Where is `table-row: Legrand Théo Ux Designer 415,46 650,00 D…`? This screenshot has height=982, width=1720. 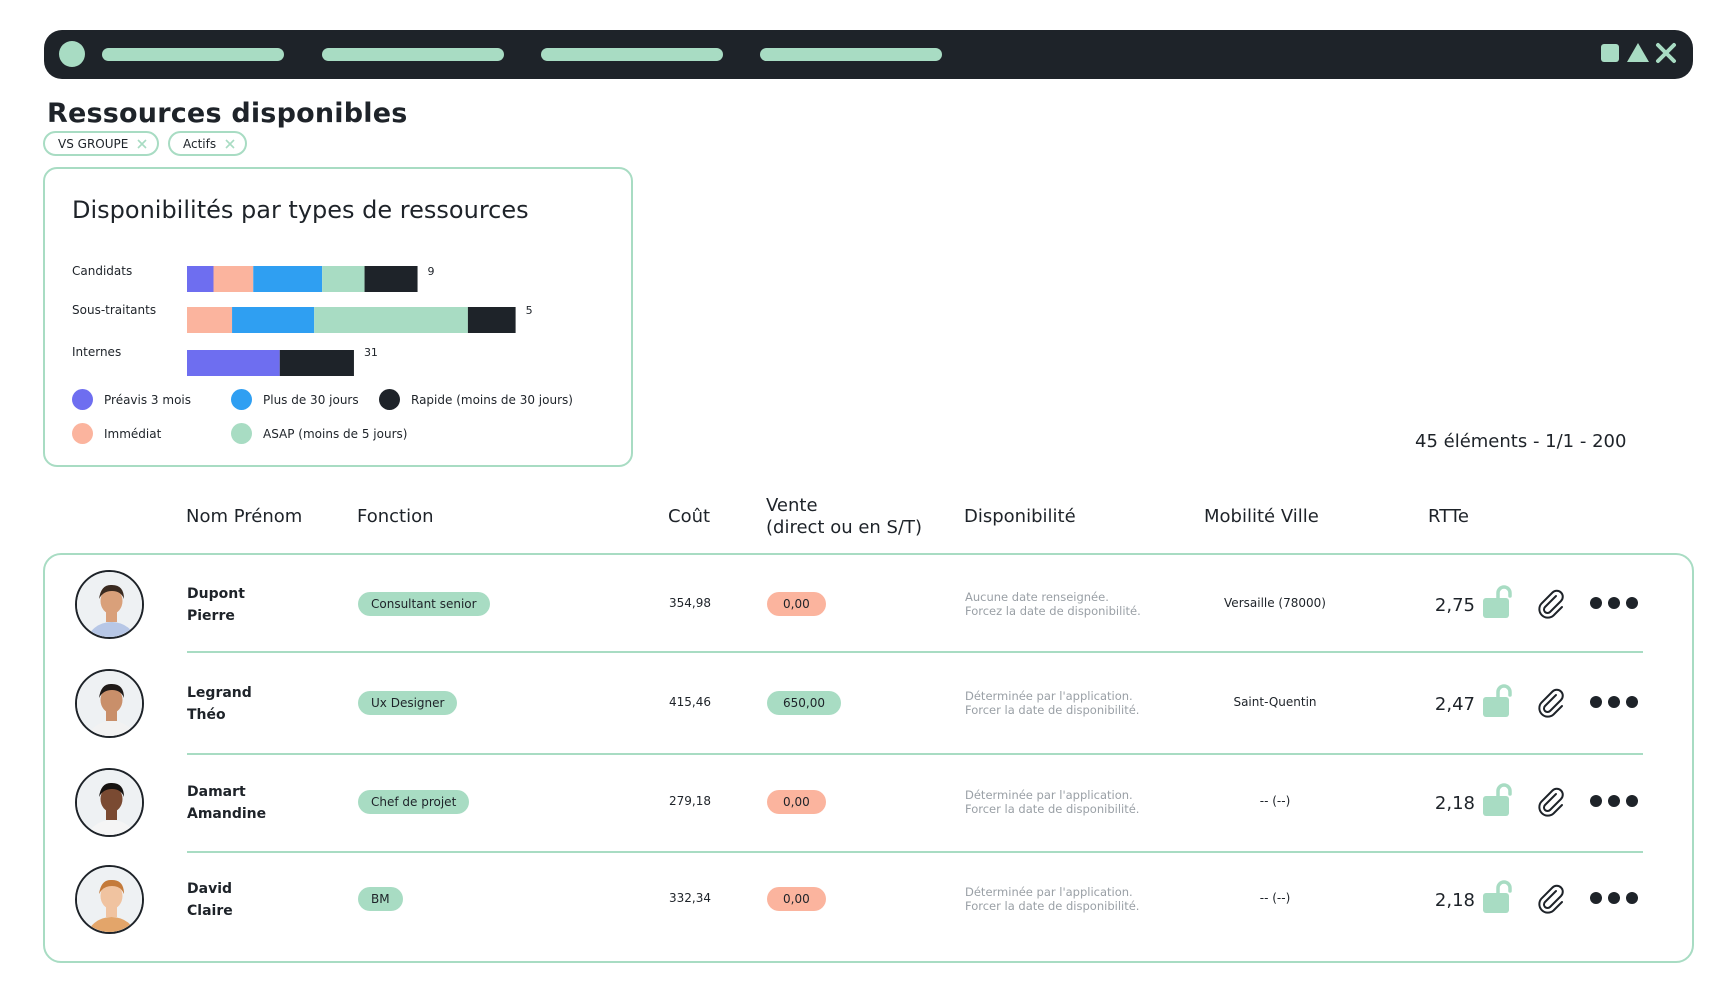 table-row: Legrand Théo Ux Designer 415,46 650,00 D… is located at coordinates (868, 704).